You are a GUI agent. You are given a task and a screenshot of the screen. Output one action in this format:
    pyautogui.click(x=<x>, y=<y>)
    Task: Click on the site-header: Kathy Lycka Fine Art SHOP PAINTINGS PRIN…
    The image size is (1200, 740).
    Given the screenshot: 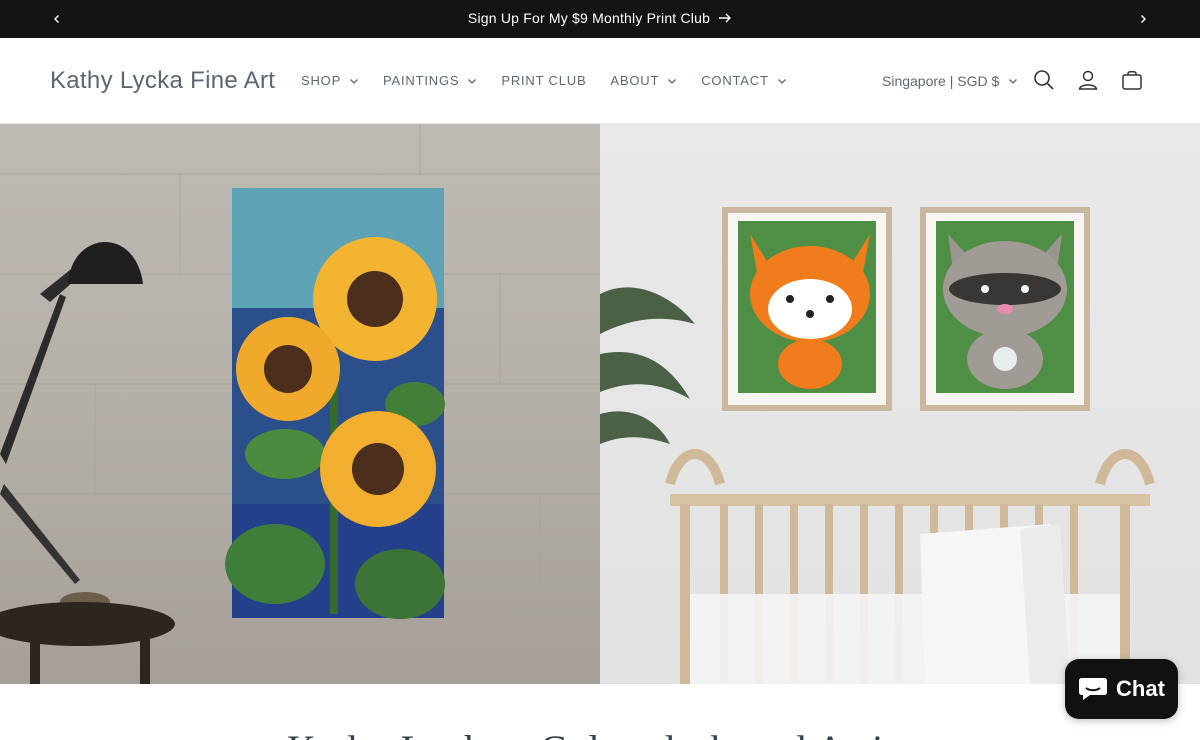 What is the action you would take?
    pyautogui.click(x=600, y=81)
    